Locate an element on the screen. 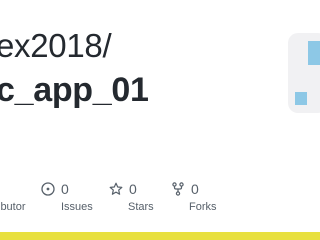 The width and height of the screenshot is (320, 240). owner-avatar is located at coordinates (304, 73).